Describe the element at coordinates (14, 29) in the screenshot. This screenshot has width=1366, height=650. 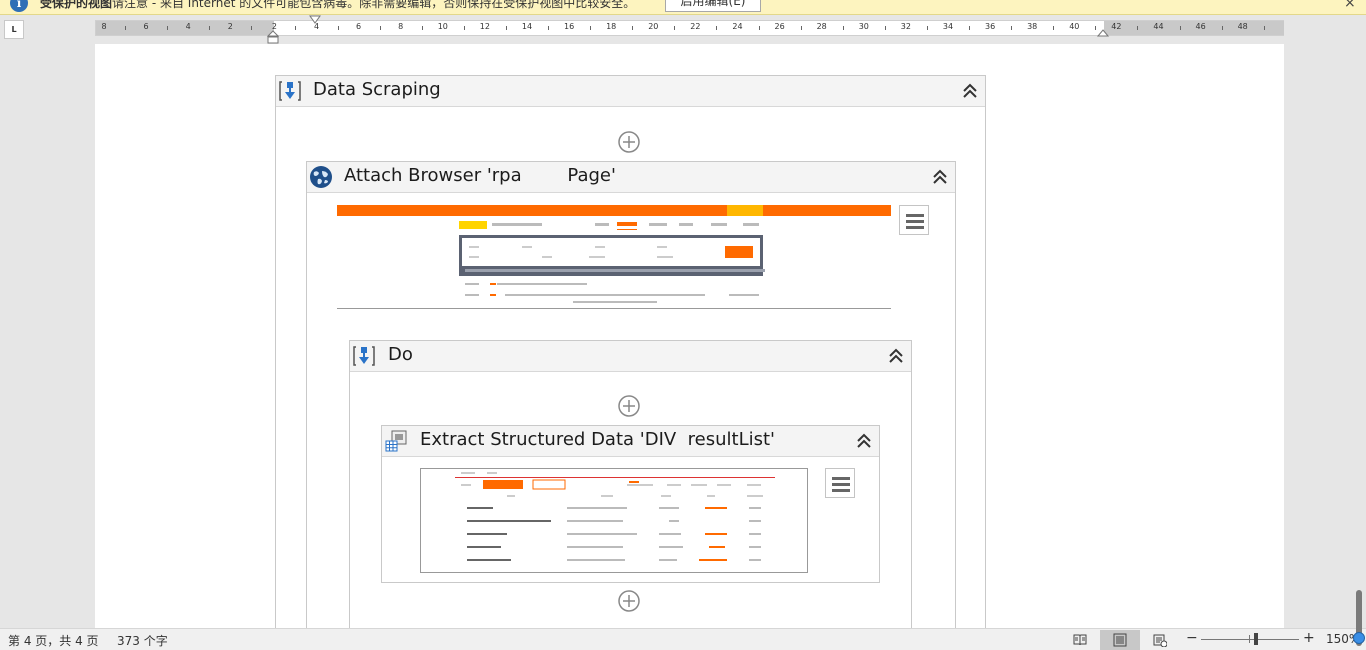
I see `tab-selector-button: L` at that location.